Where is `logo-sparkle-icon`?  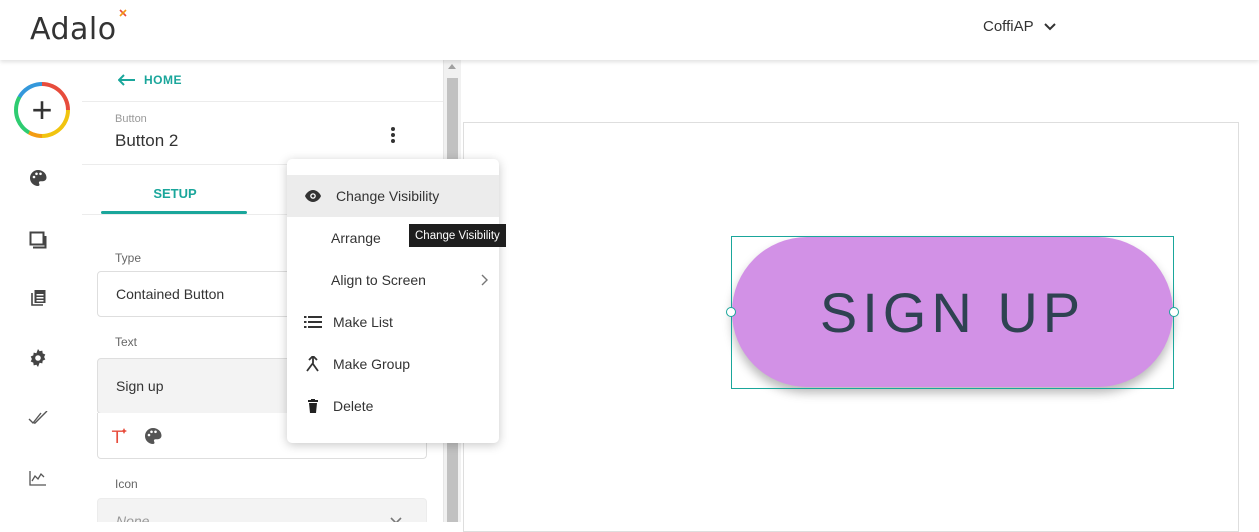 logo-sparkle-icon is located at coordinates (123, 13).